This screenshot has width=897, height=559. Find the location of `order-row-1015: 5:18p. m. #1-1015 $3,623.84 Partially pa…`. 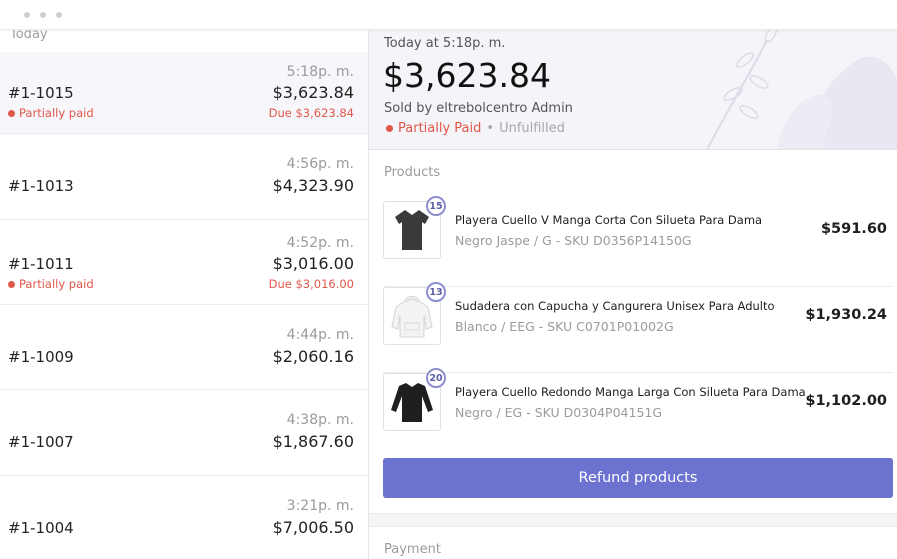

order-row-1015: 5:18p. m. #1-1015 $3,623.84 Partially pa… is located at coordinates (184, 93).